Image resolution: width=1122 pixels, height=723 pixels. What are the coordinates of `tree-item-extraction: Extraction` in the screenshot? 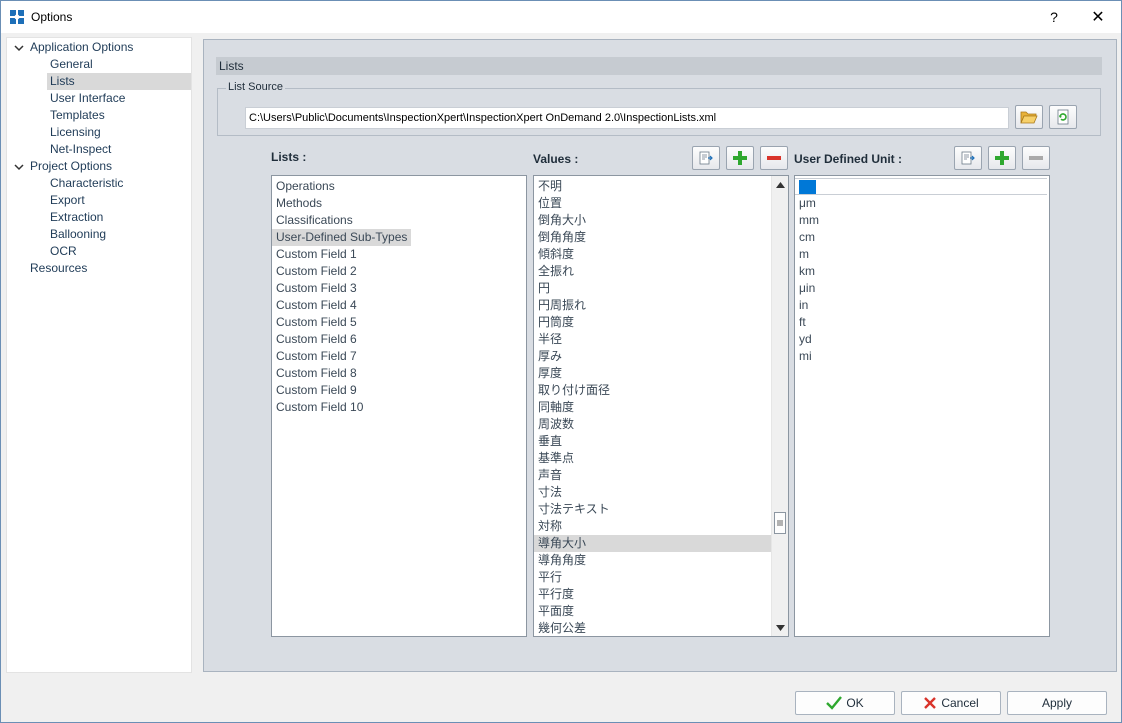 It's located at (119, 217).